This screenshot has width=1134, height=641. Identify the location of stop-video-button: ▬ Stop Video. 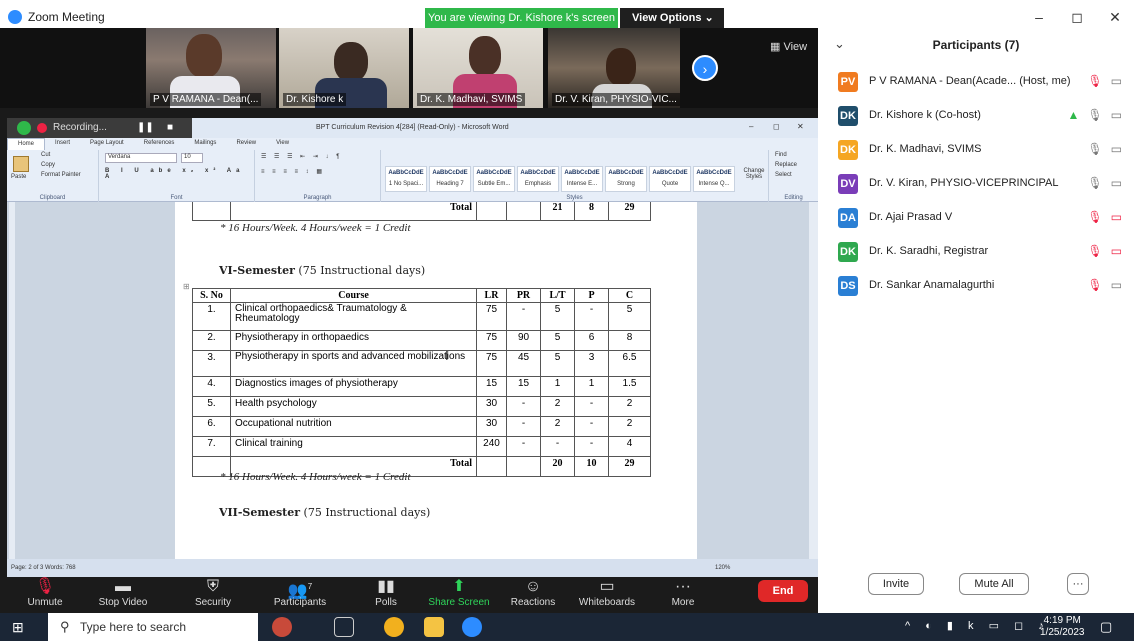
(123, 592).